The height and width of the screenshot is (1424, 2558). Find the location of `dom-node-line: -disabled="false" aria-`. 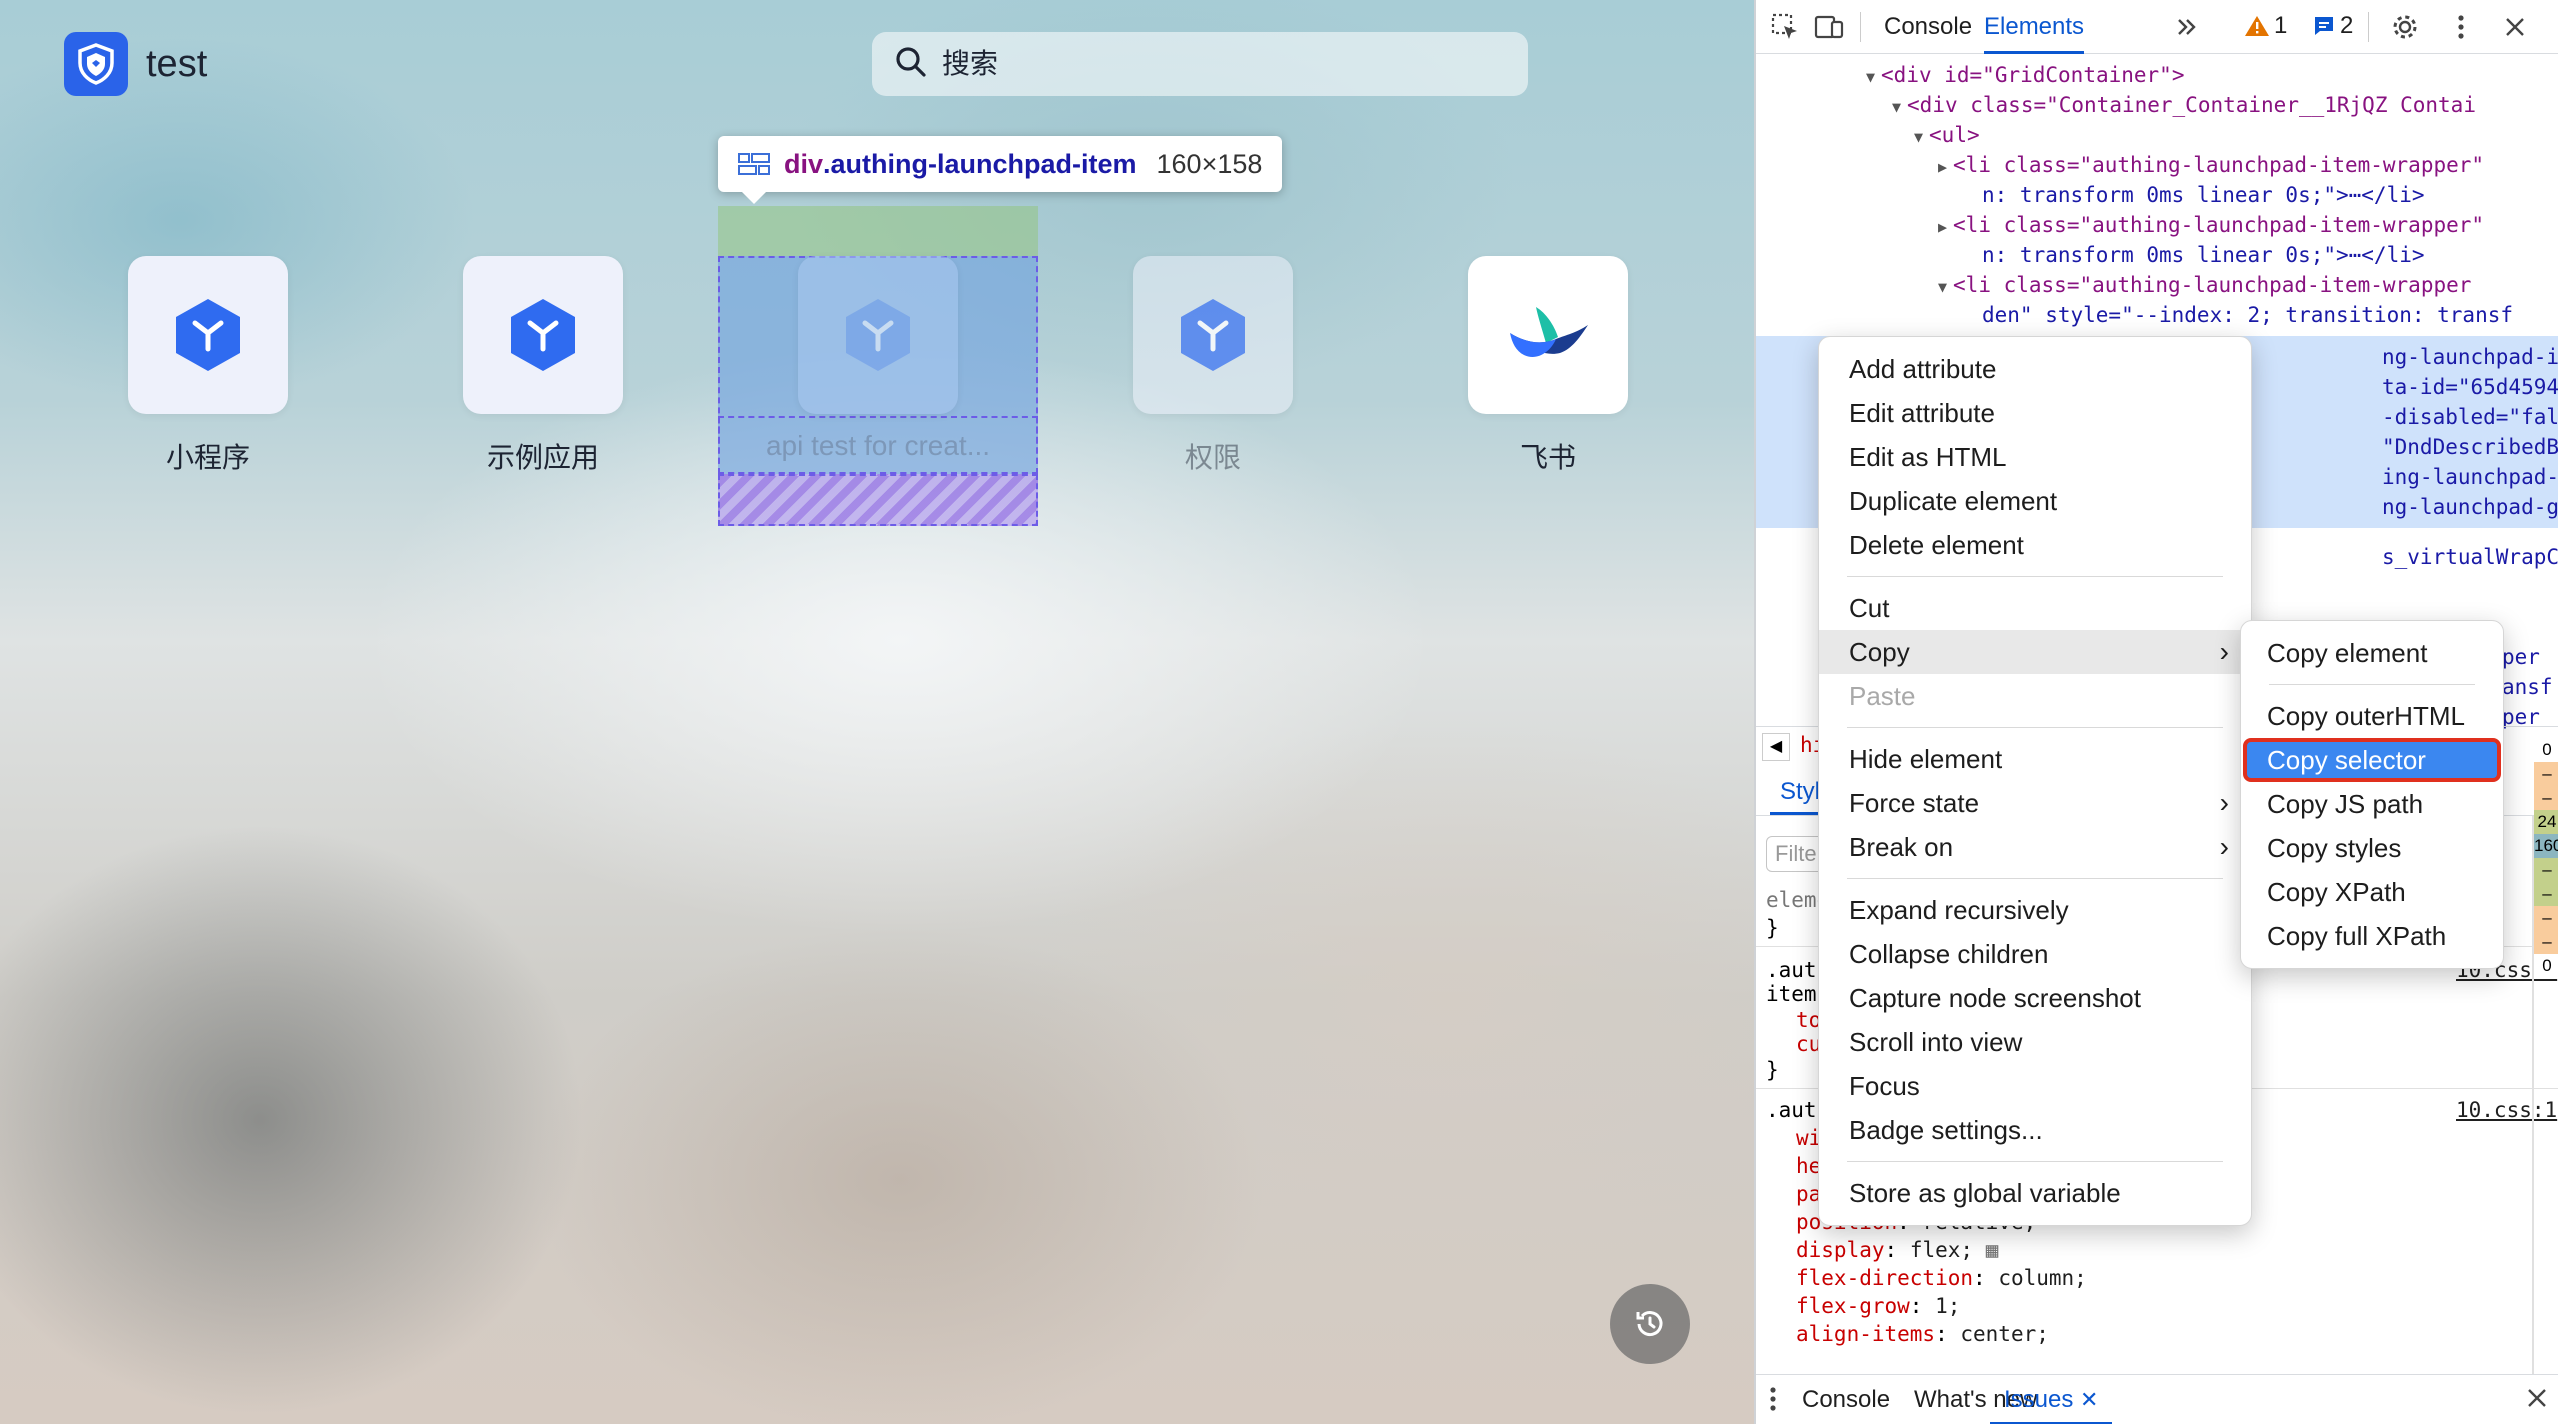

dom-node-line: -disabled="false" aria- is located at coordinates (2470, 417).